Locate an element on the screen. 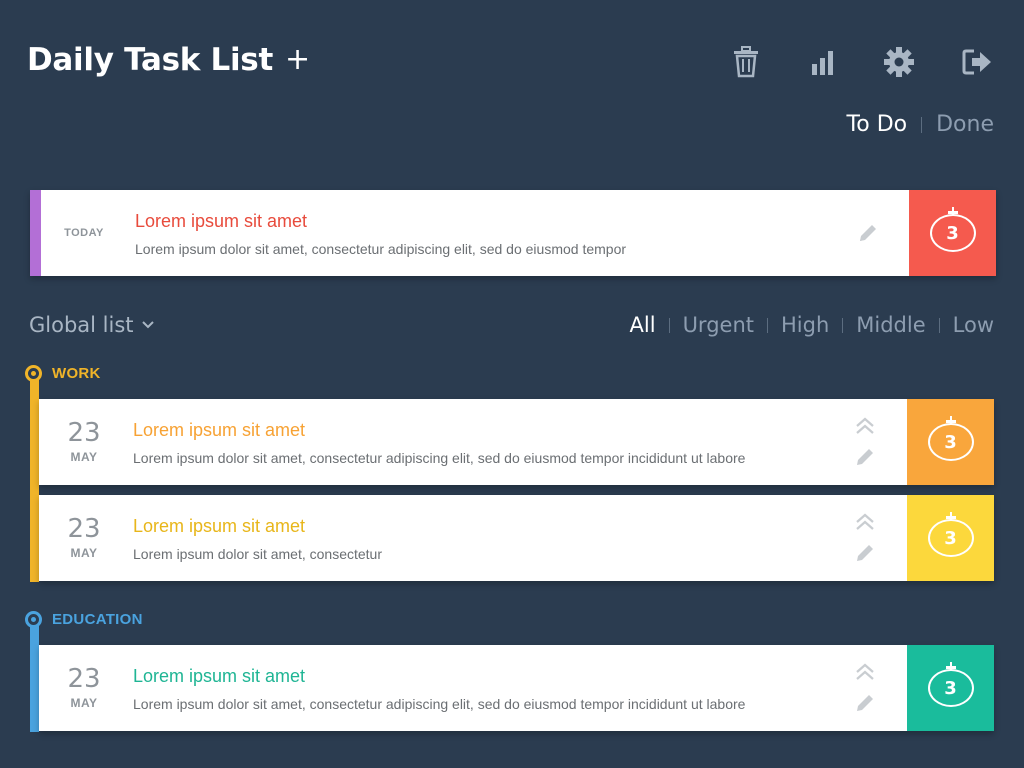 This screenshot has width=1024, height=768. group-label-education: EDUCATION is located at coordinates (97, 619).